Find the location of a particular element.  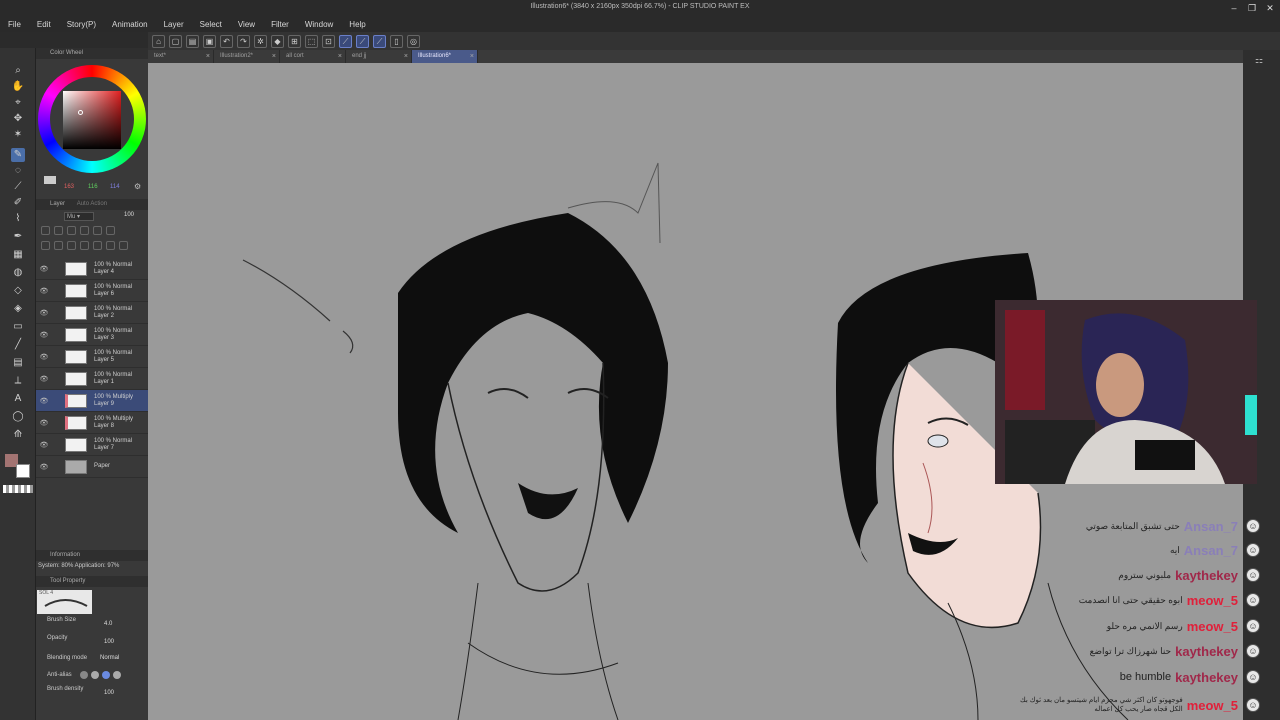

lasso-icon: ◌ is located at coordinates (18, 171).